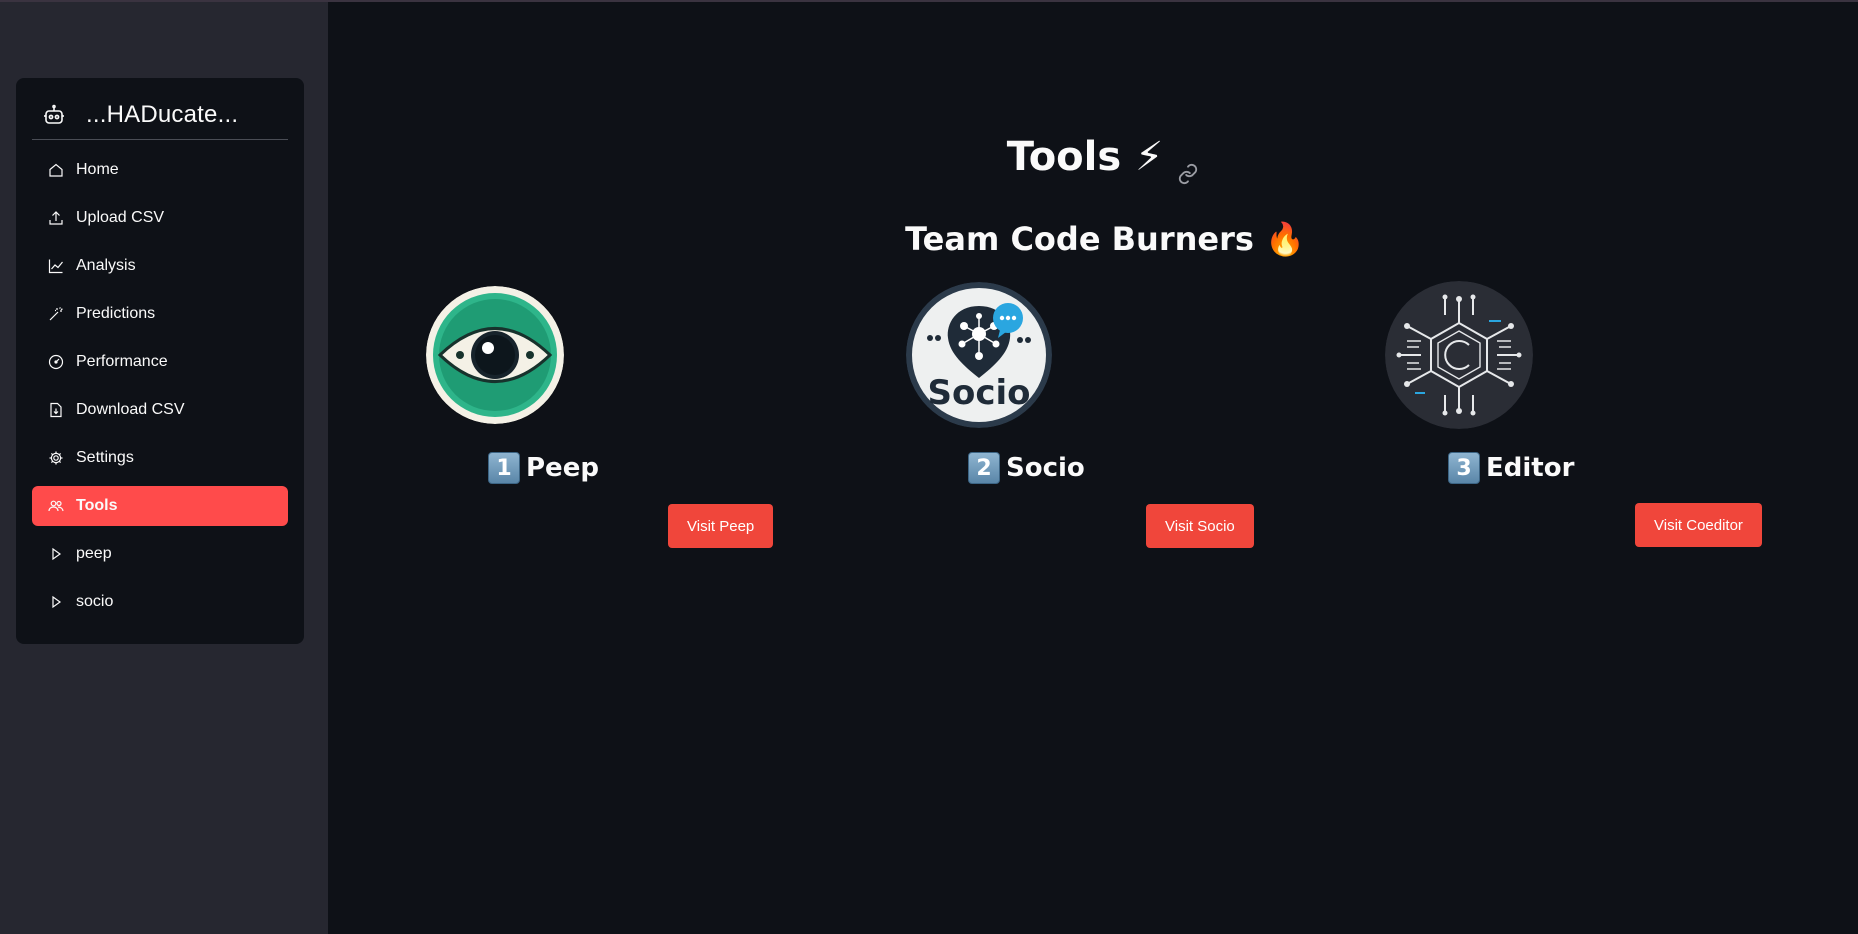 This screenshot has width=1858, height=934. Describe the element at coordinates (56, 410) in the screenshot. I see `file-download-icon` at that location.